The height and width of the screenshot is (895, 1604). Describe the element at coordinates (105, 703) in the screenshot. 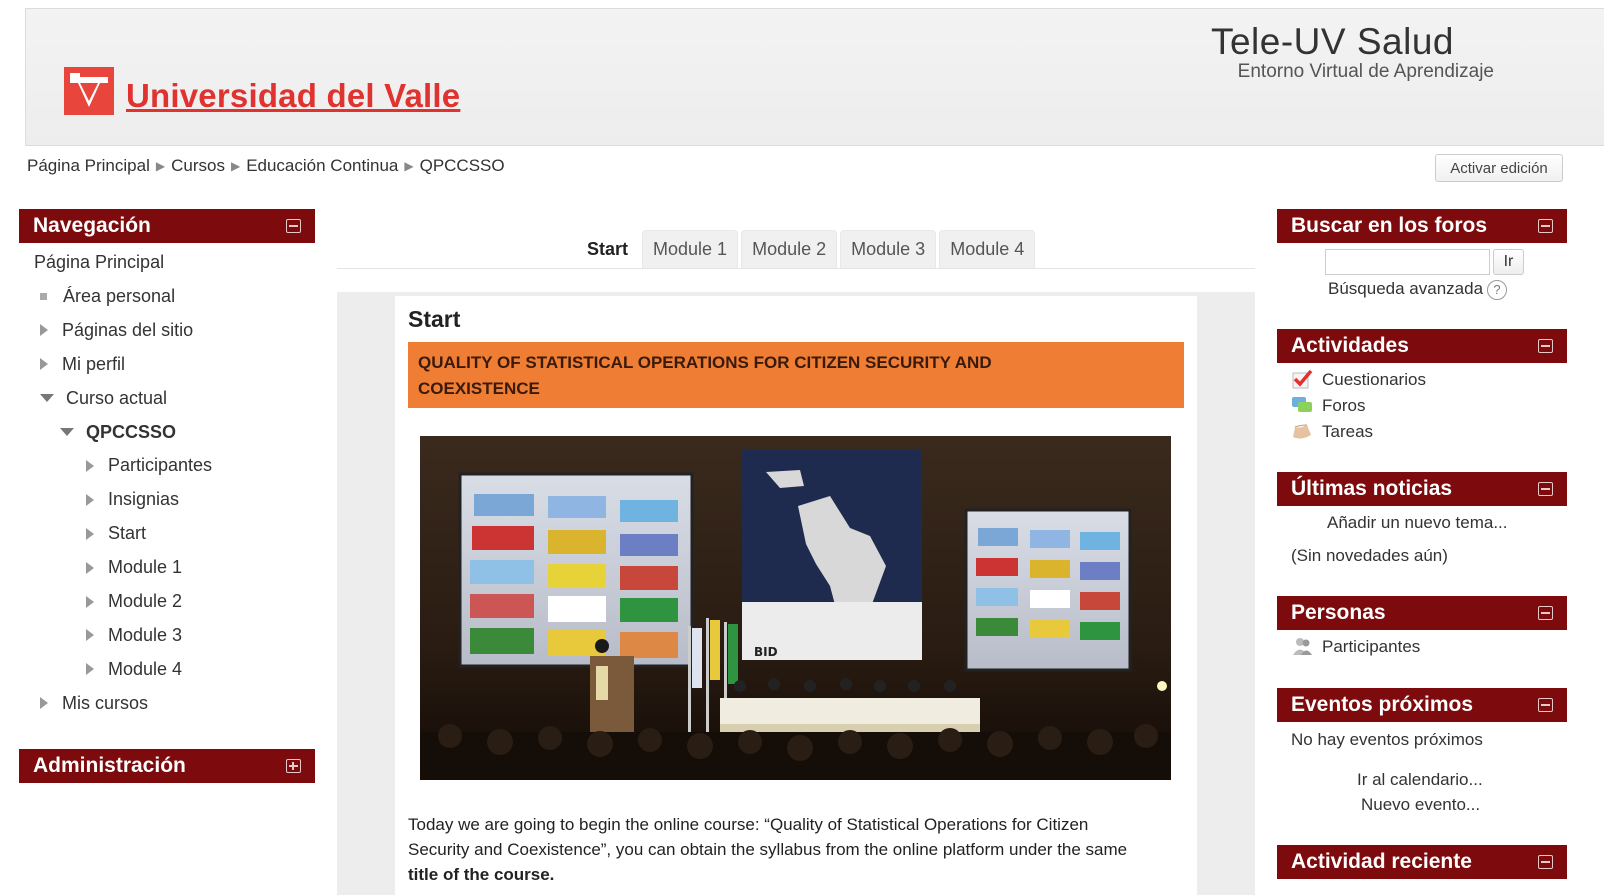

I see `nav-item-label: Mis cursos` at that location.